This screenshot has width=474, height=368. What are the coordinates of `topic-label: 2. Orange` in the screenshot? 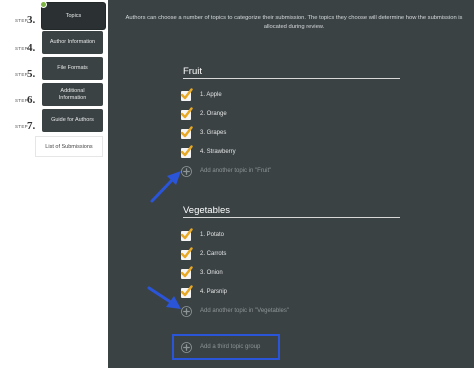 It's located at (213, 114).